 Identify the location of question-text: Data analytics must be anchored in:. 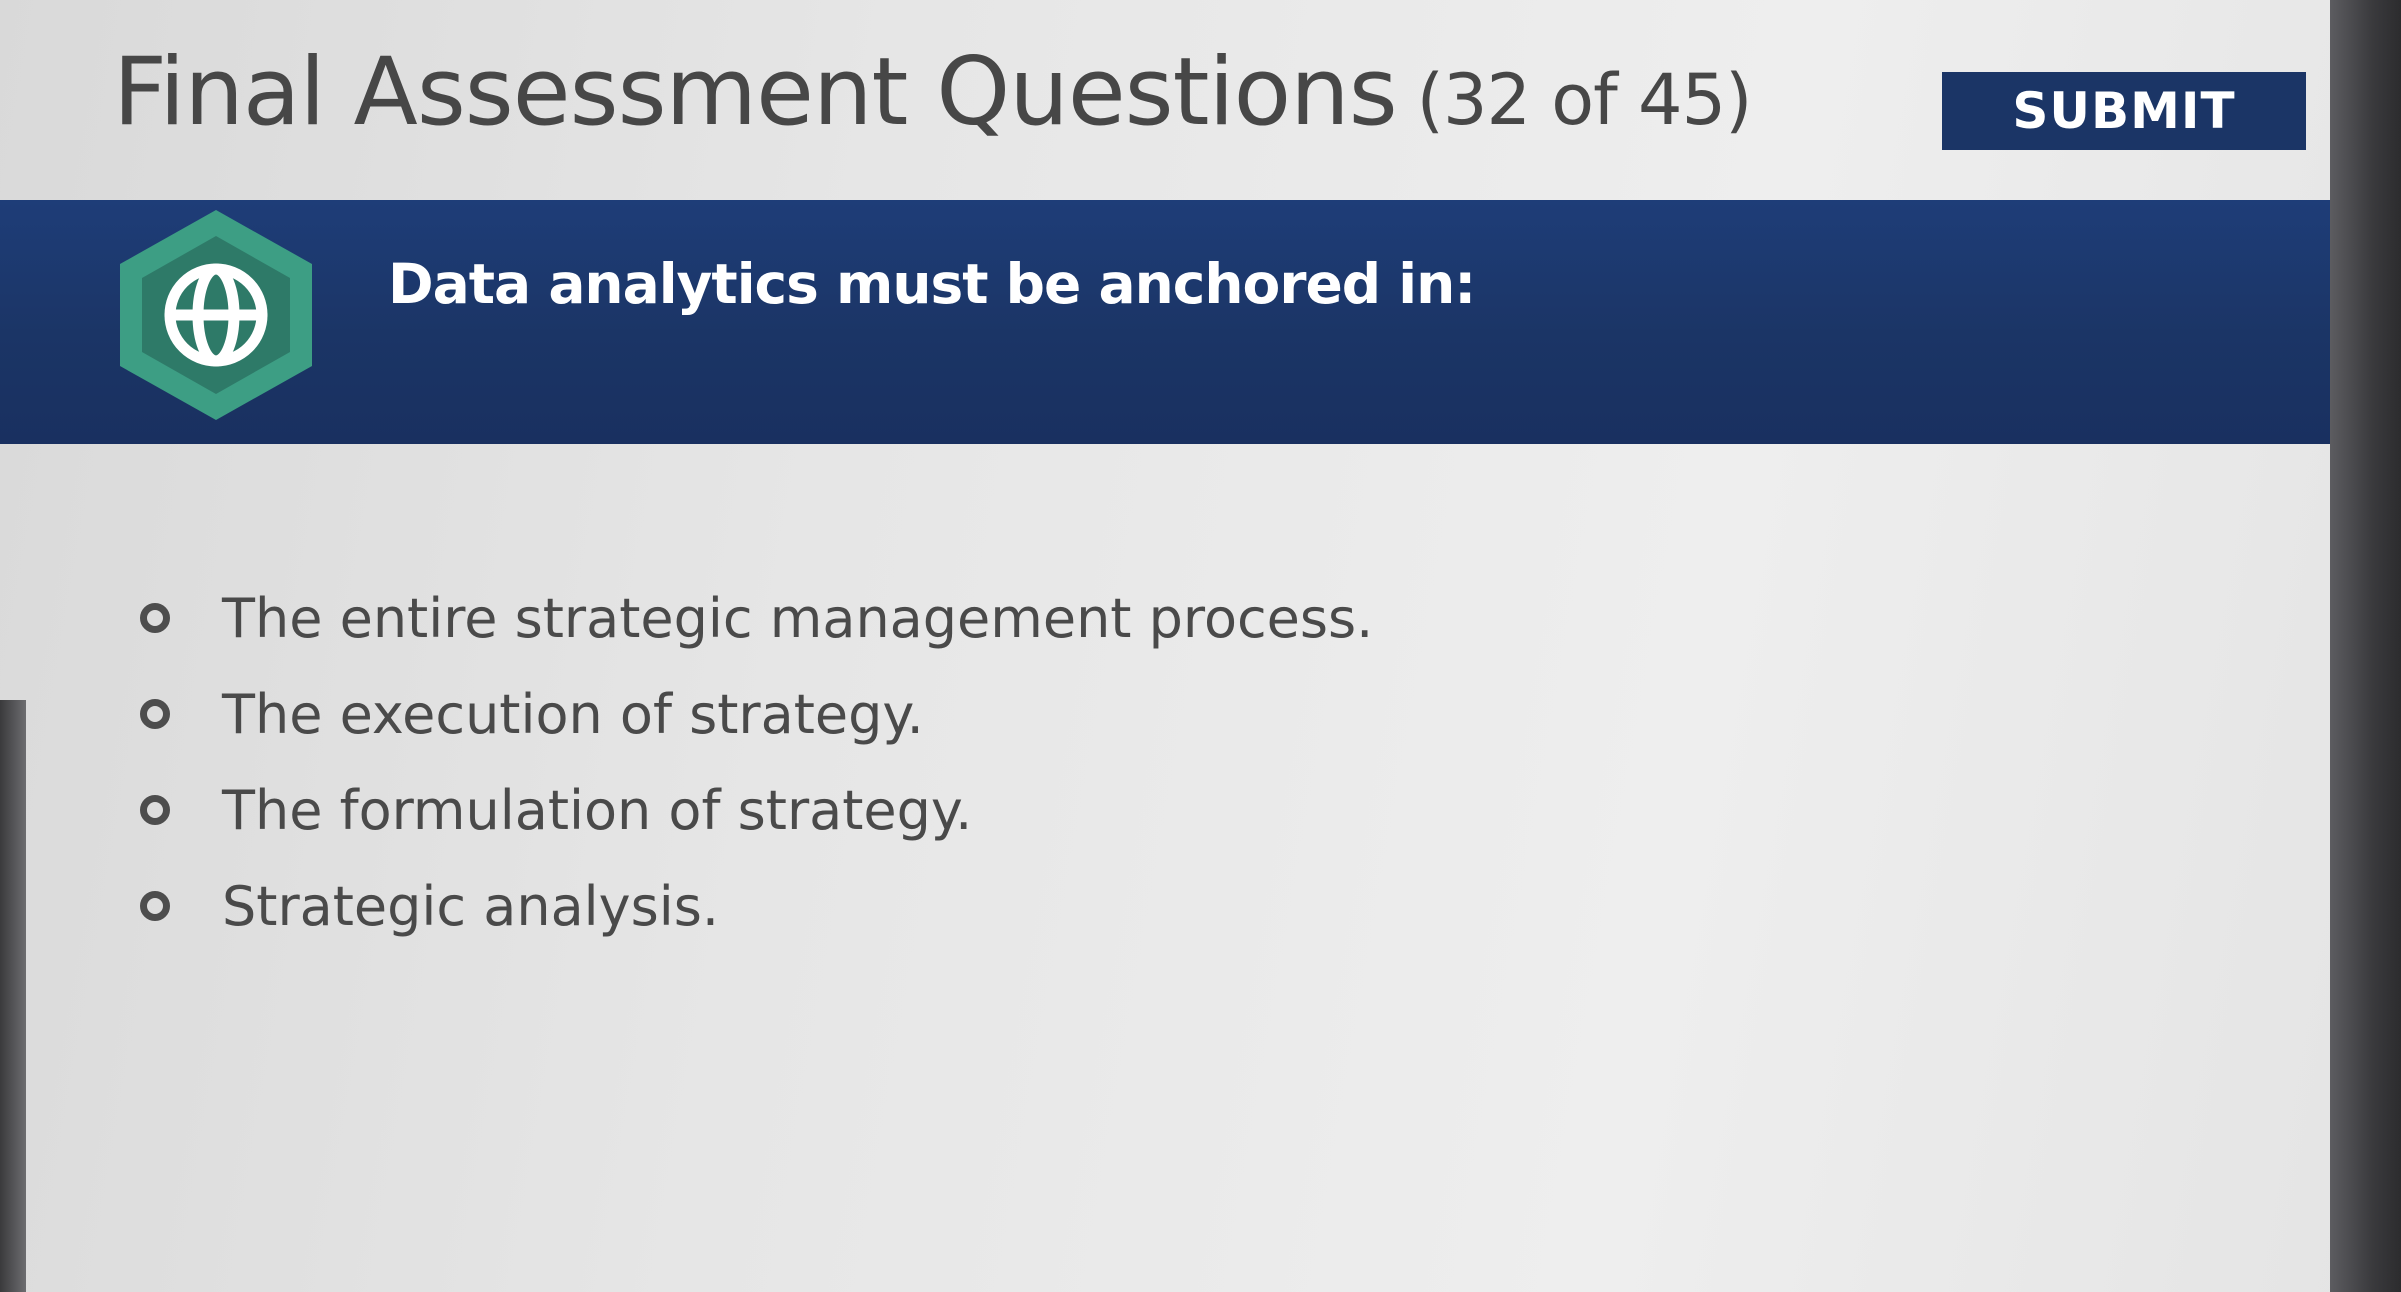
(932, 284).